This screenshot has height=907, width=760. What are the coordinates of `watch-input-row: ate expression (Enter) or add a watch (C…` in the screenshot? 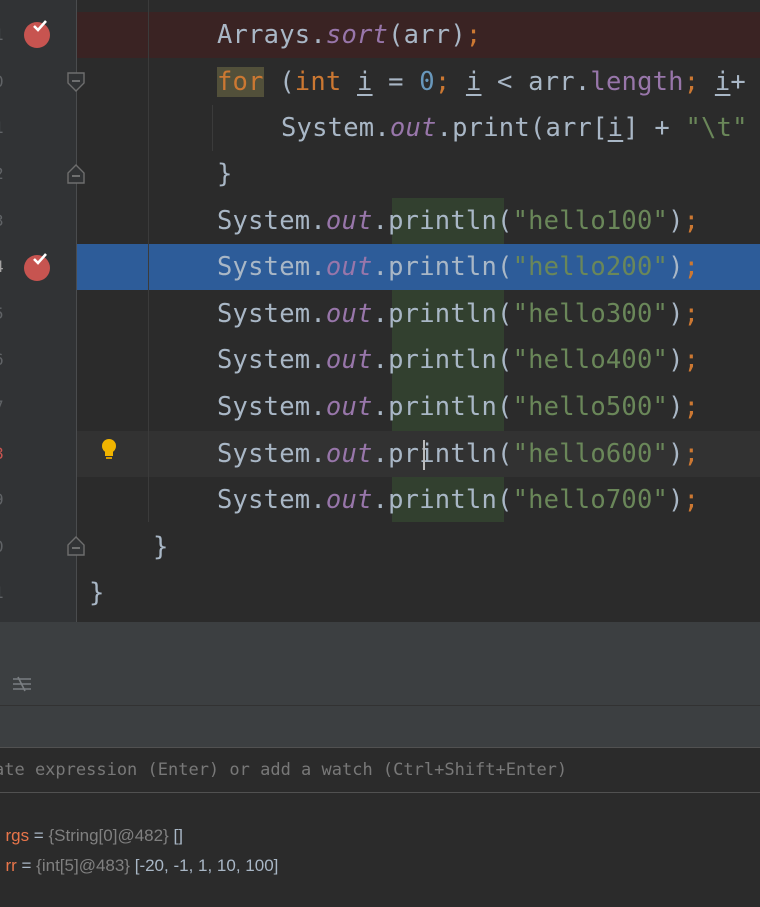 It's located at (380, 770).